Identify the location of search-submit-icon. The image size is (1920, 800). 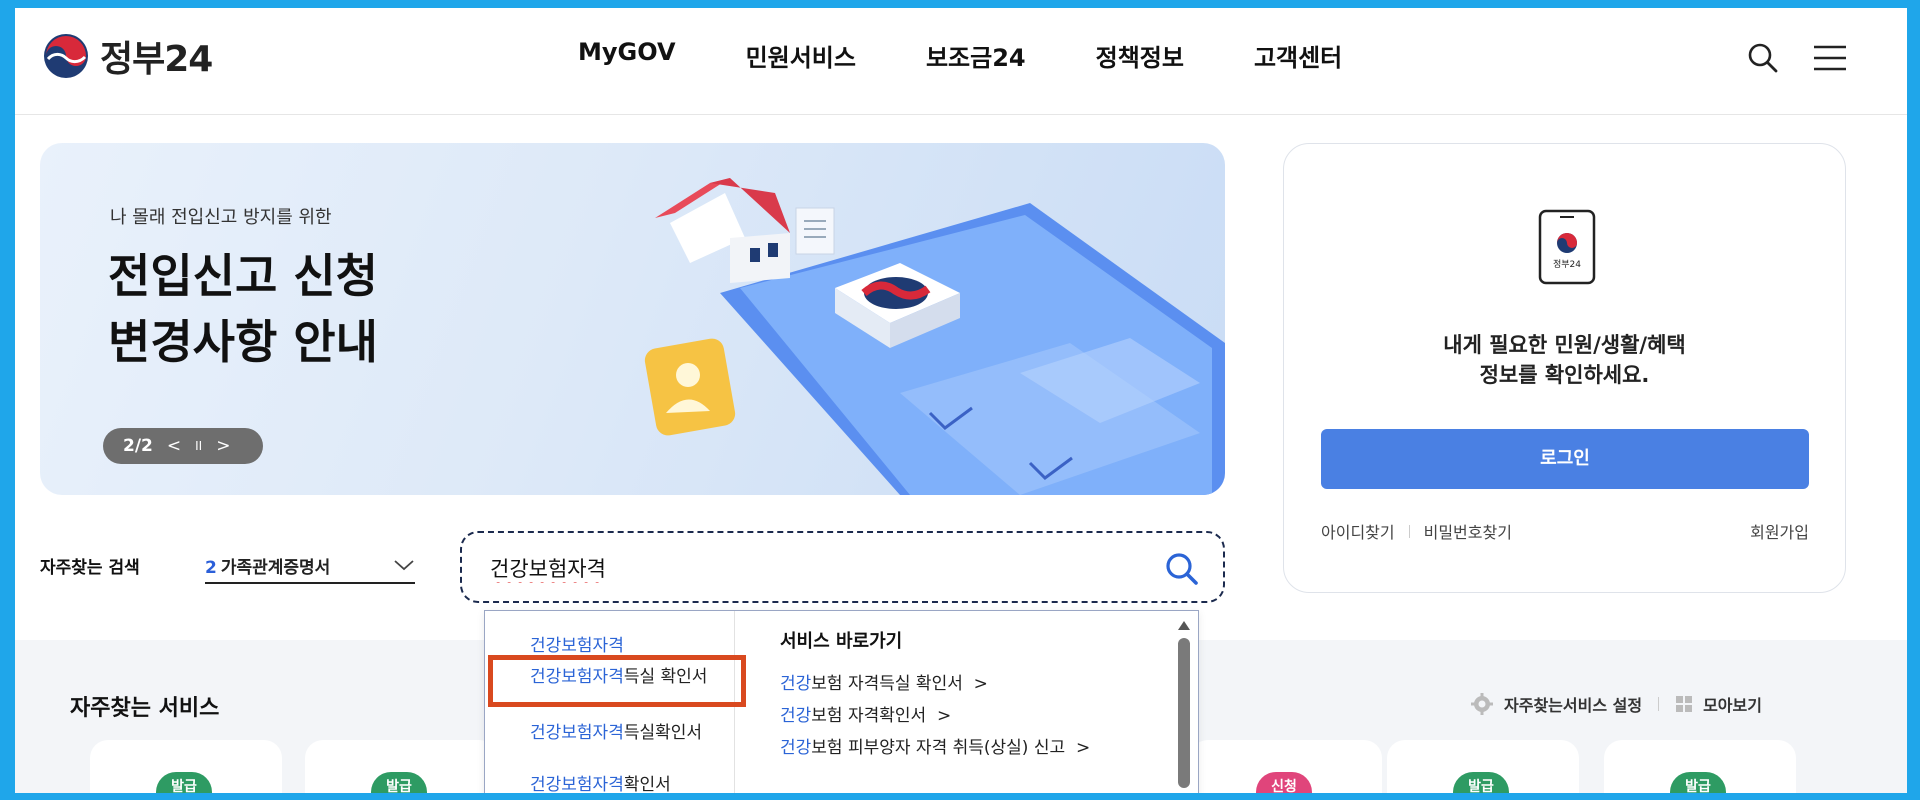
(1182, 569).